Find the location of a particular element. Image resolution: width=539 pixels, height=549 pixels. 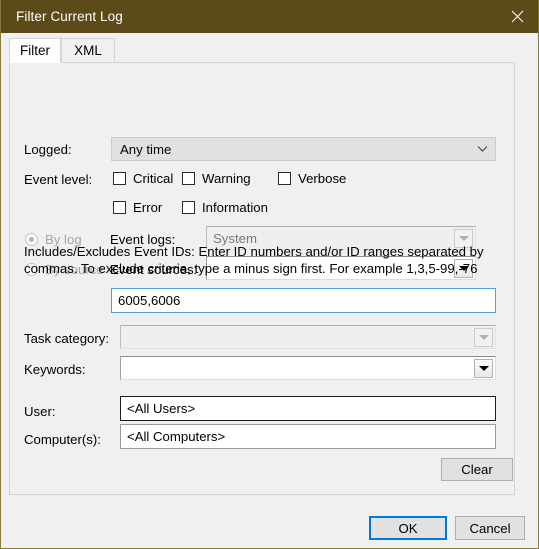

tab-filter-label: Filter is located at coordinates (35, 50).